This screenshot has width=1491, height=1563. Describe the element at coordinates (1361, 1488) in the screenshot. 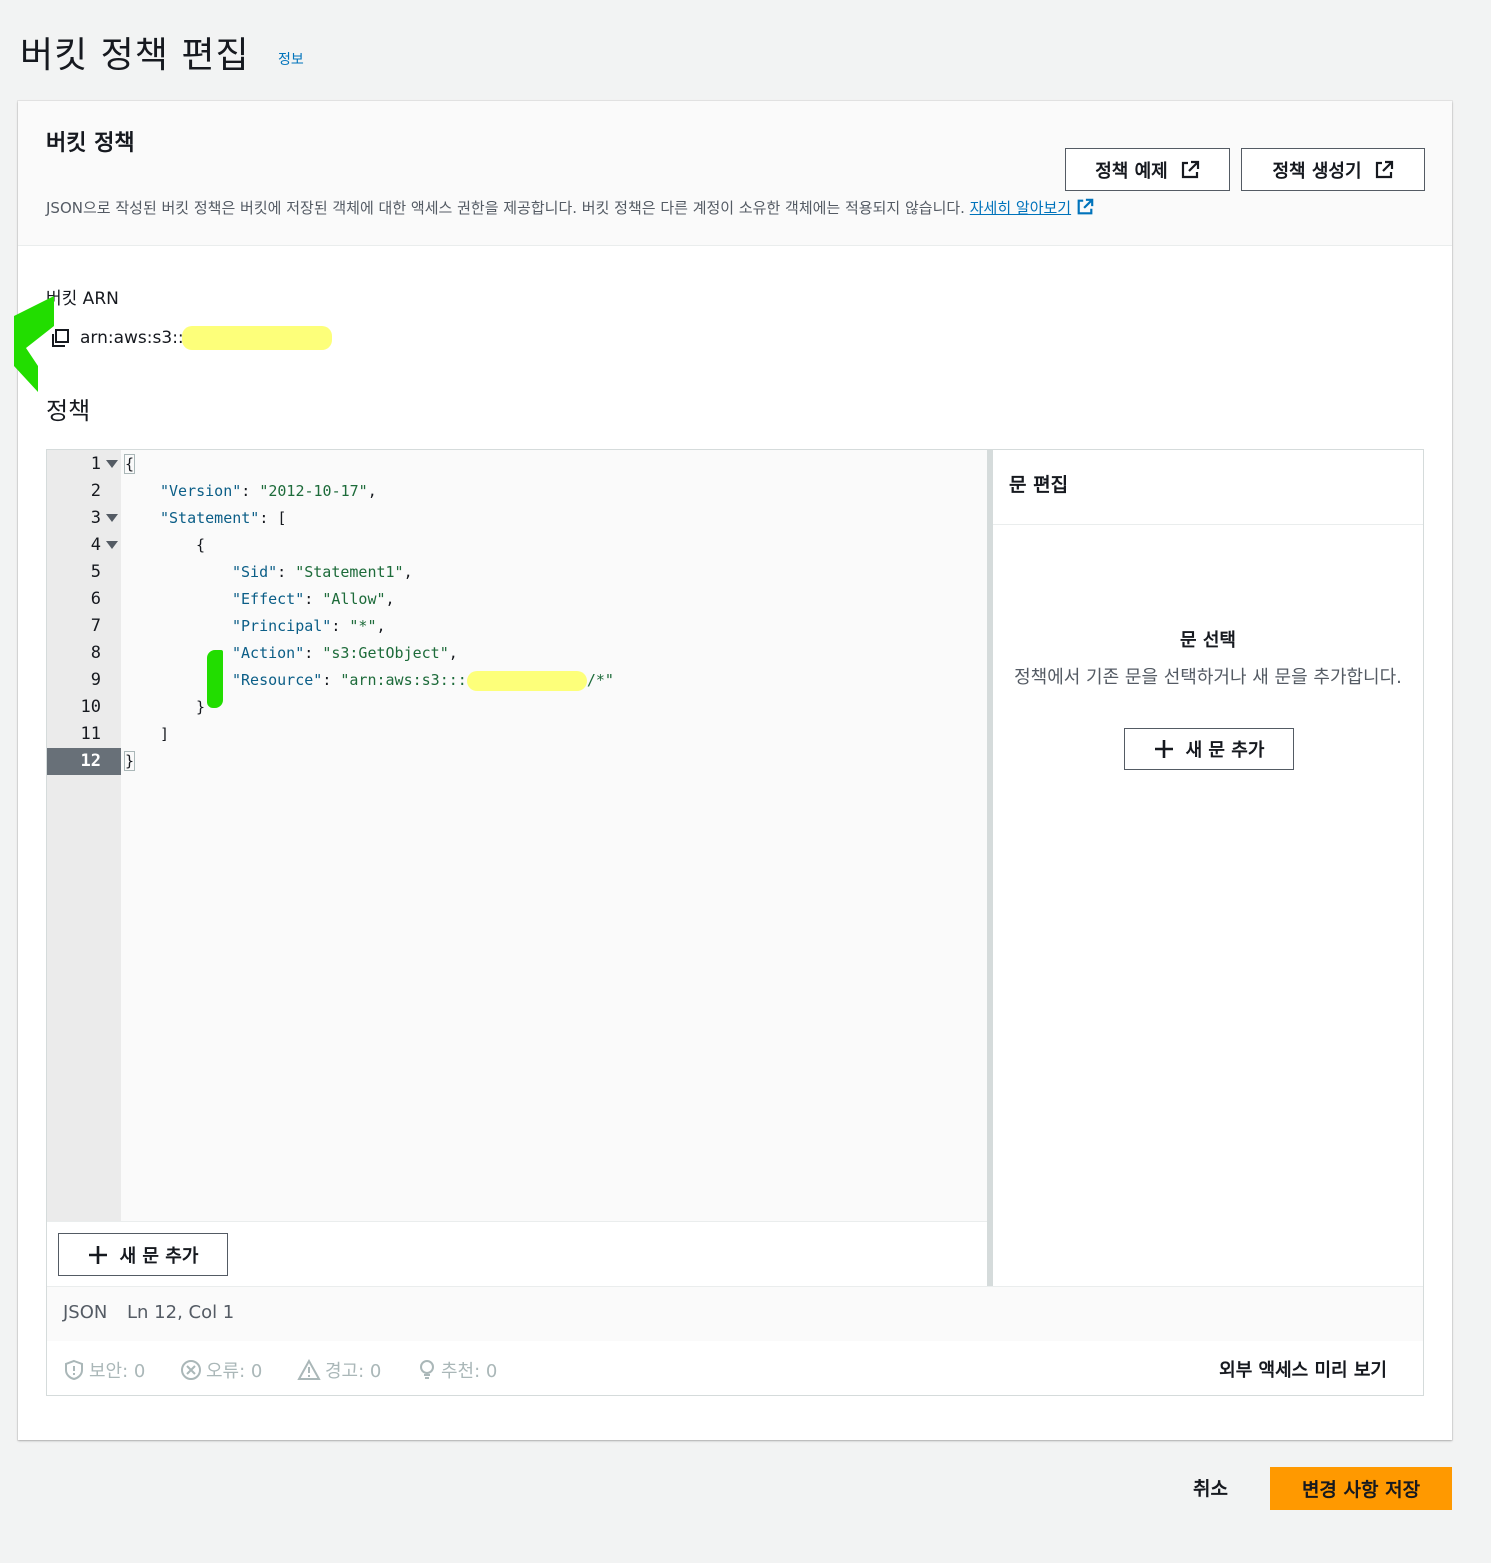

I see `save-changes-button: 변경 사항 저장` at that location.